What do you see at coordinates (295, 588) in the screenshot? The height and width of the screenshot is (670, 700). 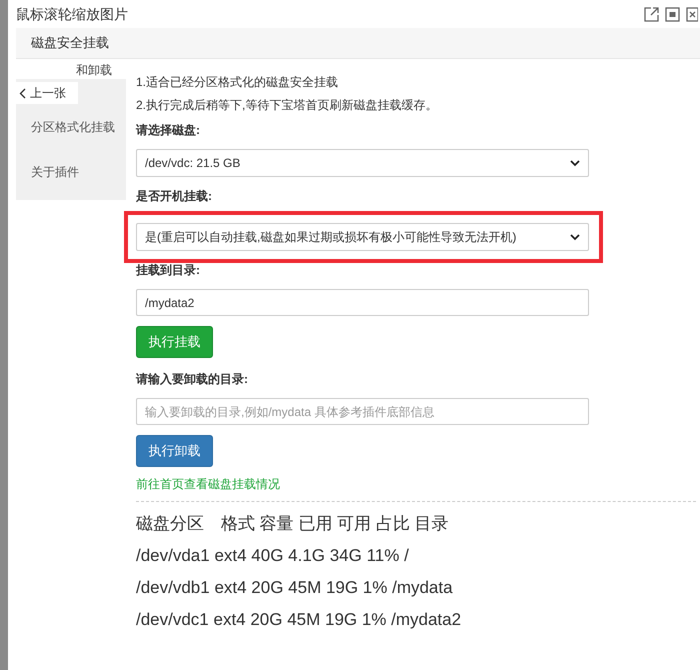 I see `partition-row-text: /dev/vdb1 ext4 20G 45M 19G 1% /mydata` at bounding box center [295, 588].